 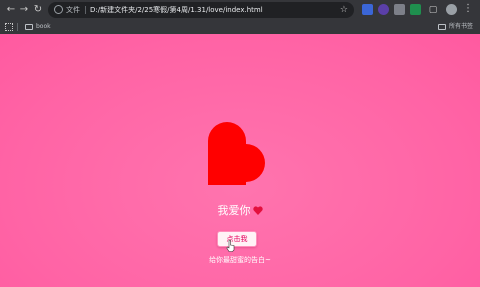 What do you see at coordinates (344, 10) in the screenshot?
I see `star-icon: ☆` at bounding box center [344, 10].